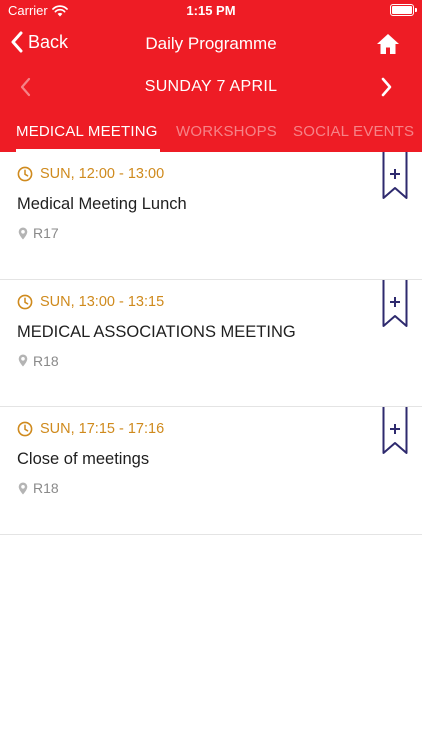  I want to click on page-title: Daily Programme, so click(211, 43).